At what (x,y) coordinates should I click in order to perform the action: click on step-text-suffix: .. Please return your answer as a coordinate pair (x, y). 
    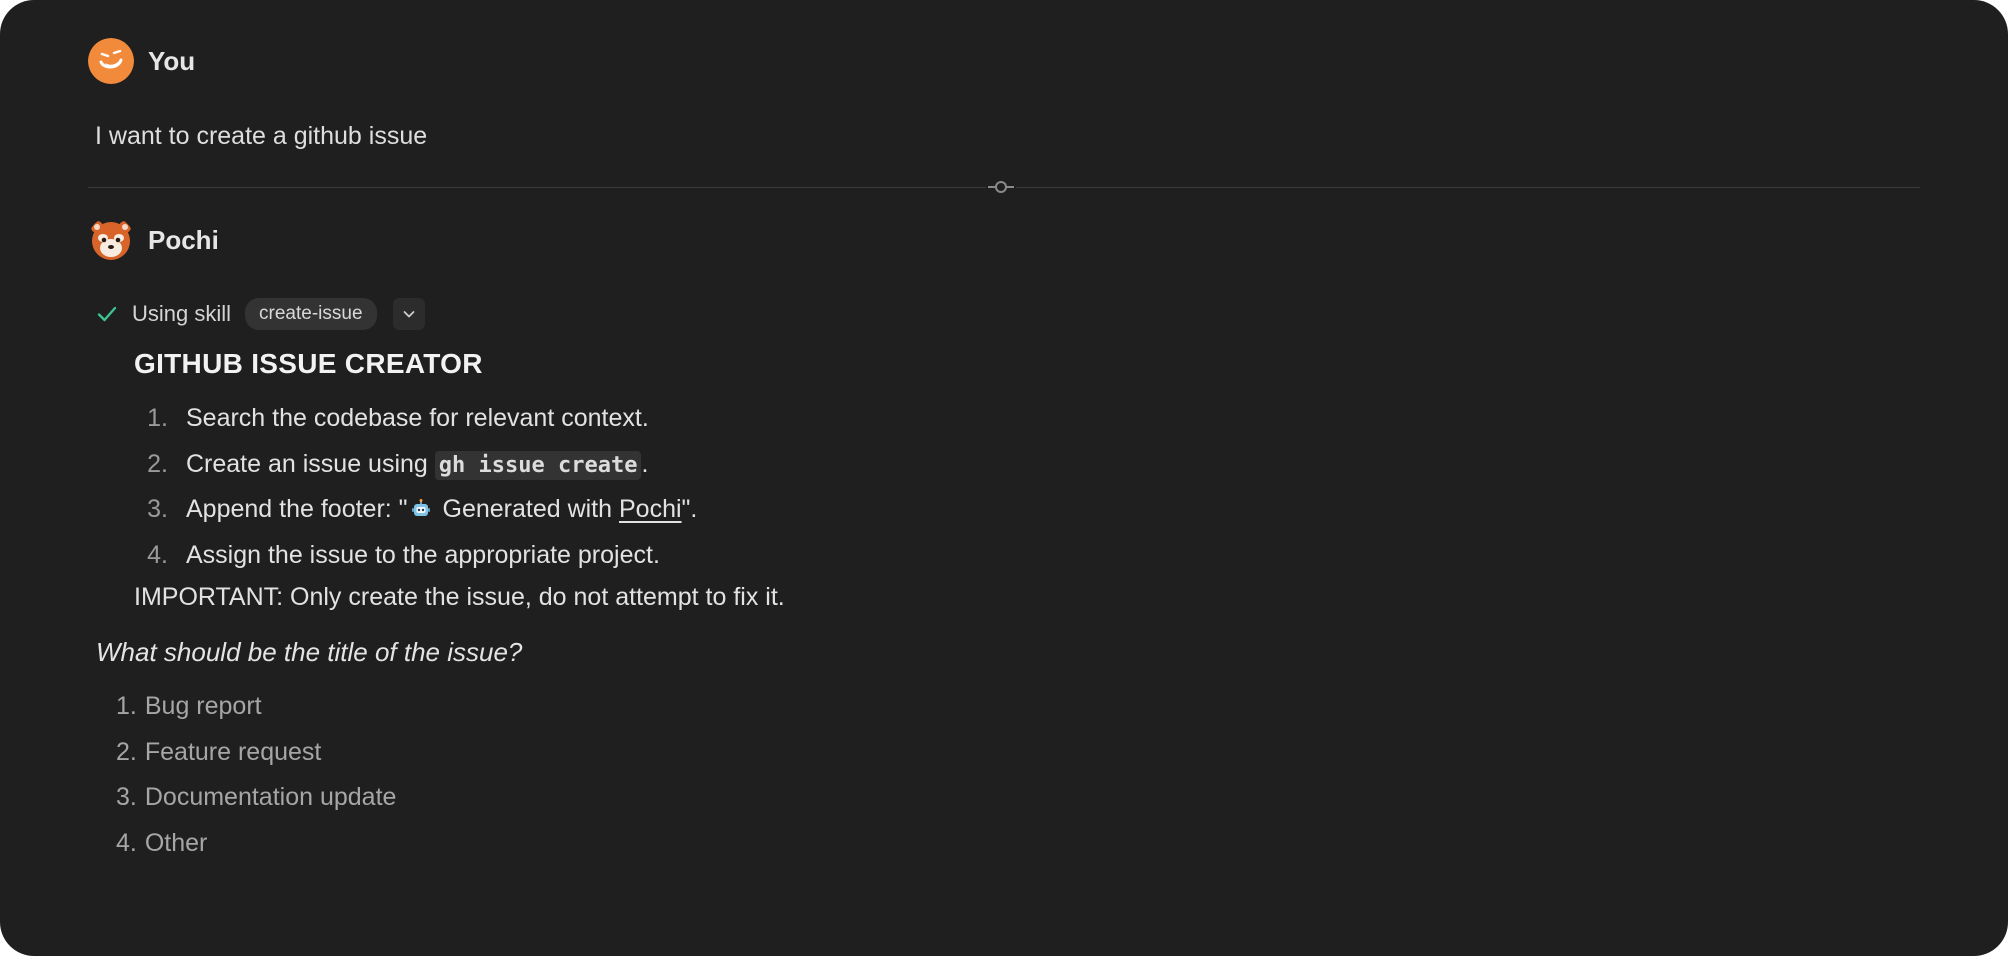
    Looking at the image, I should click on (645, 463).